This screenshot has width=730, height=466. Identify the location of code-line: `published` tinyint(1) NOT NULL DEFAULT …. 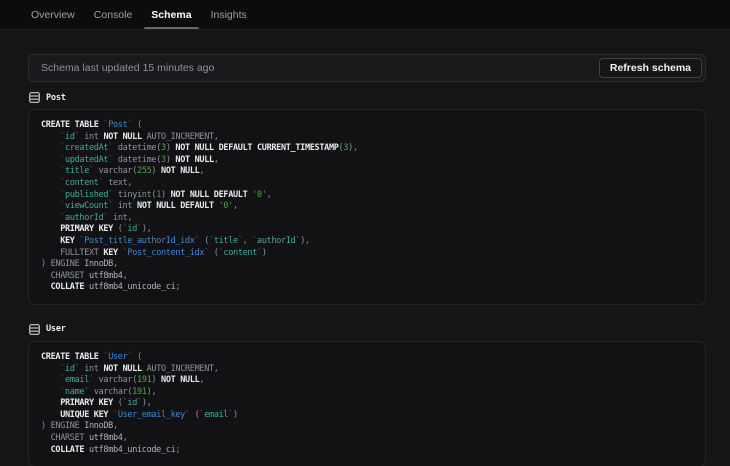
(166, 194).